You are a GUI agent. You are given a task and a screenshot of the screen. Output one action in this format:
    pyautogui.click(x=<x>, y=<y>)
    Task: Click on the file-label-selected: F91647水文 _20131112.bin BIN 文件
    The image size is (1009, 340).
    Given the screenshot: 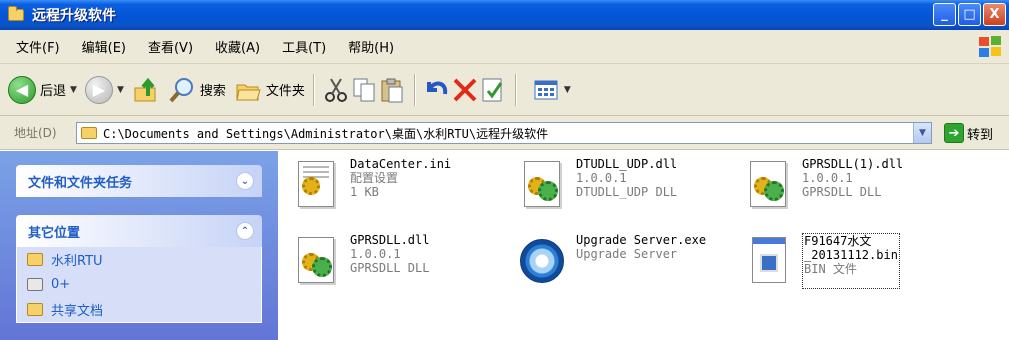 What is the action you would take?
    pyautogui.click(x=851, y=261)
    